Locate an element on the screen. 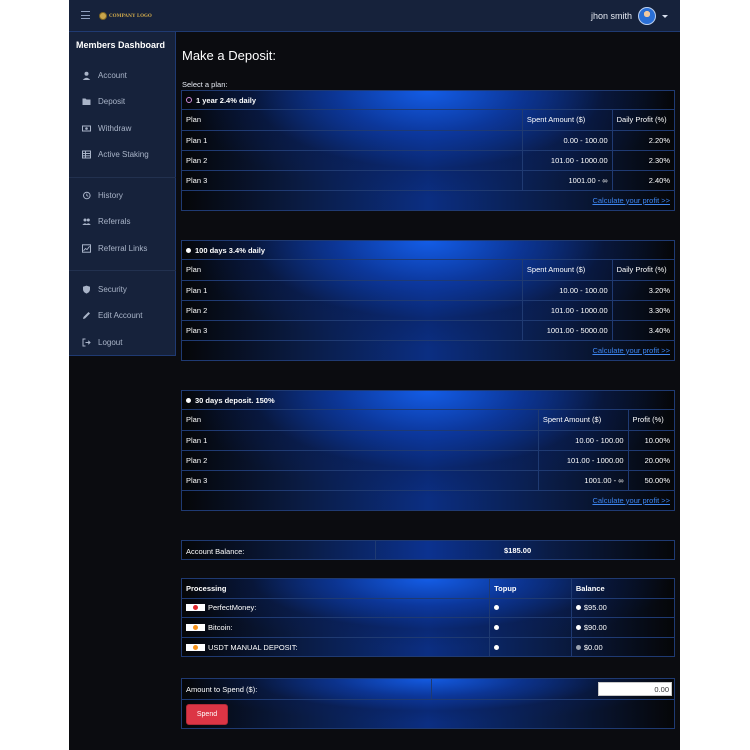  sidebar-item-edit-account: Edit Account is located at coordinates (112, 315).